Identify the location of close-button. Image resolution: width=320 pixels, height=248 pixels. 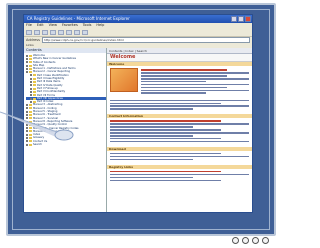
(248, 19).